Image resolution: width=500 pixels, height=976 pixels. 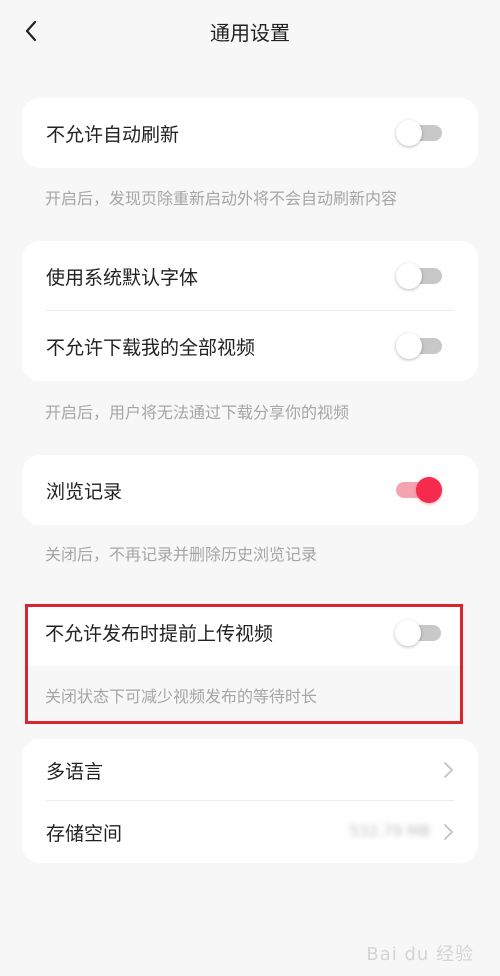 What do you see at coordinates (122, 277) in the screenshot?
I see `system-font-label: 使用系统默认字体` at bounding box center [122, 277].